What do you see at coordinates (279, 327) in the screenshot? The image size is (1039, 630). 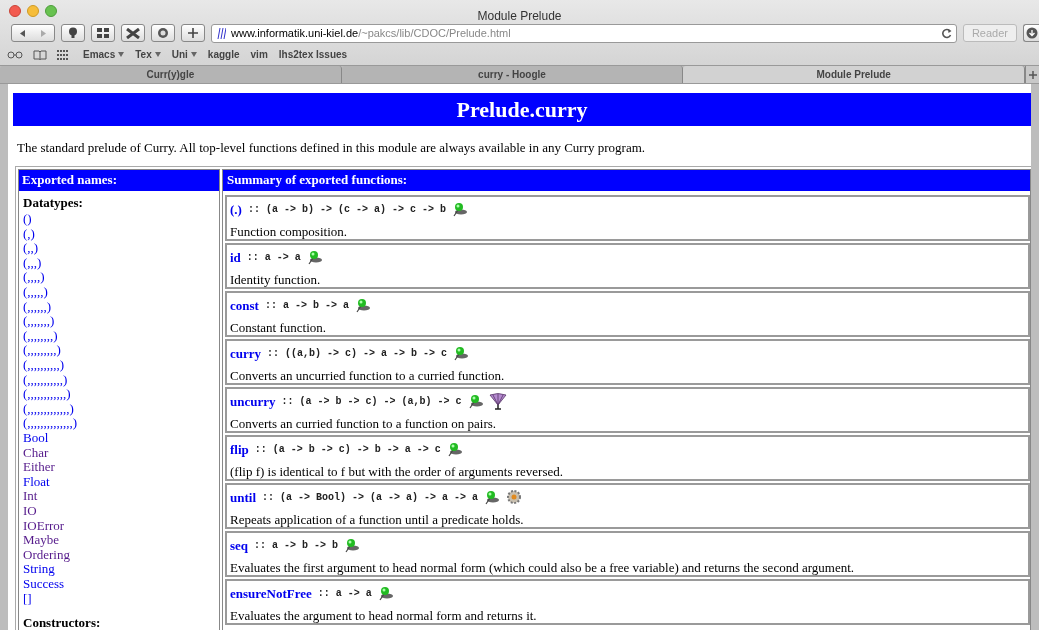 I see `function-description: Constant function.` at bounding box center [279, 327].